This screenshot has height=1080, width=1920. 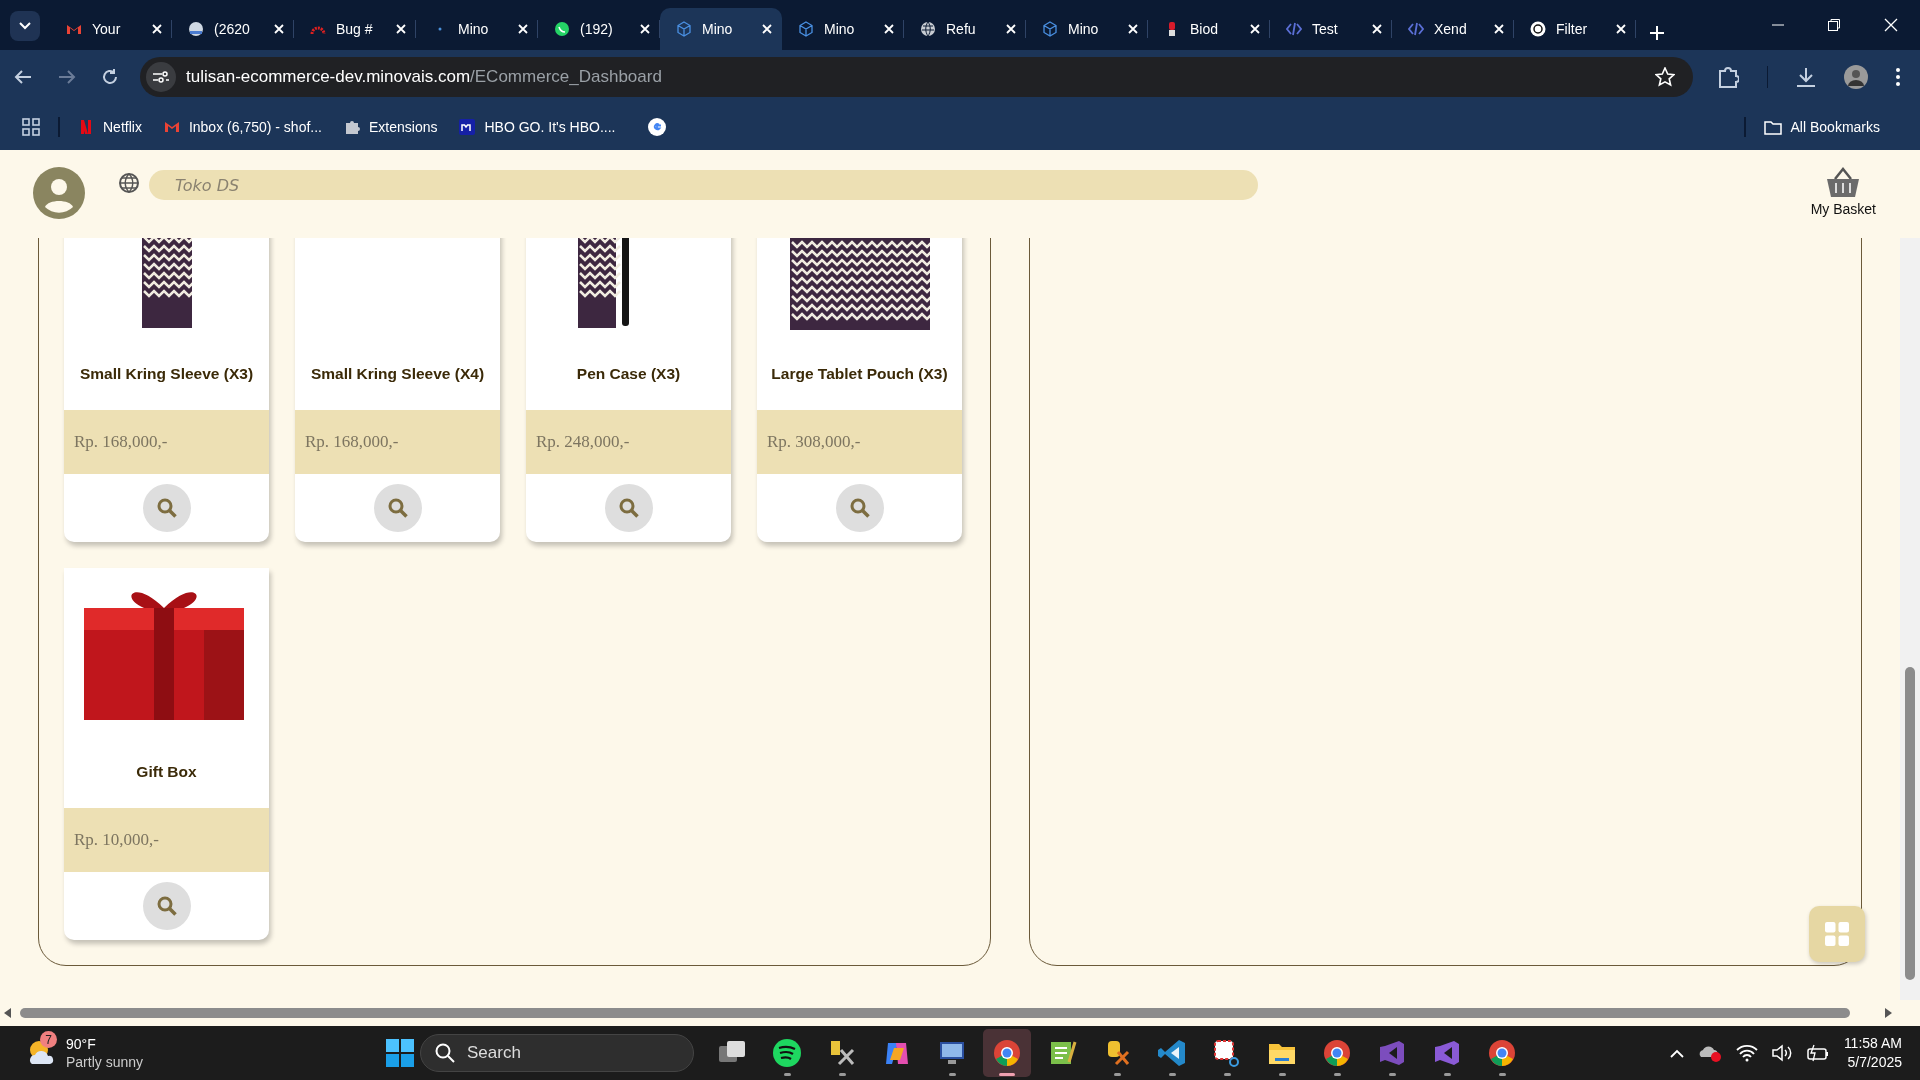 What do you see at coordinates (703, 185) in the screenshot?
I see `store-search-field: Toko DS` at bounding box center [703, 185].